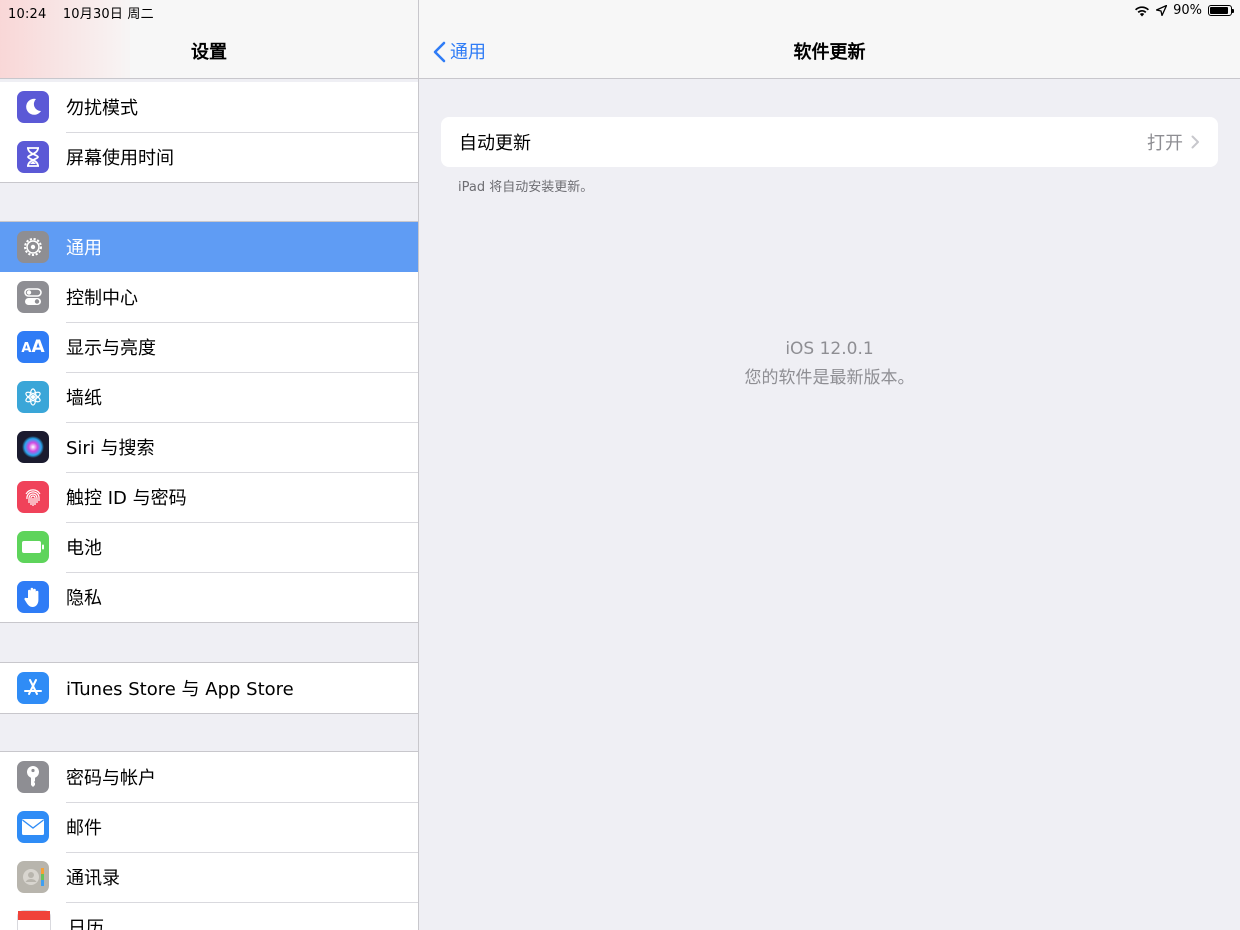 Image resolution: width=1240 pixels, height=930 pixels. I want to click on sidebar-item: 控制中心, so click(209, 297).